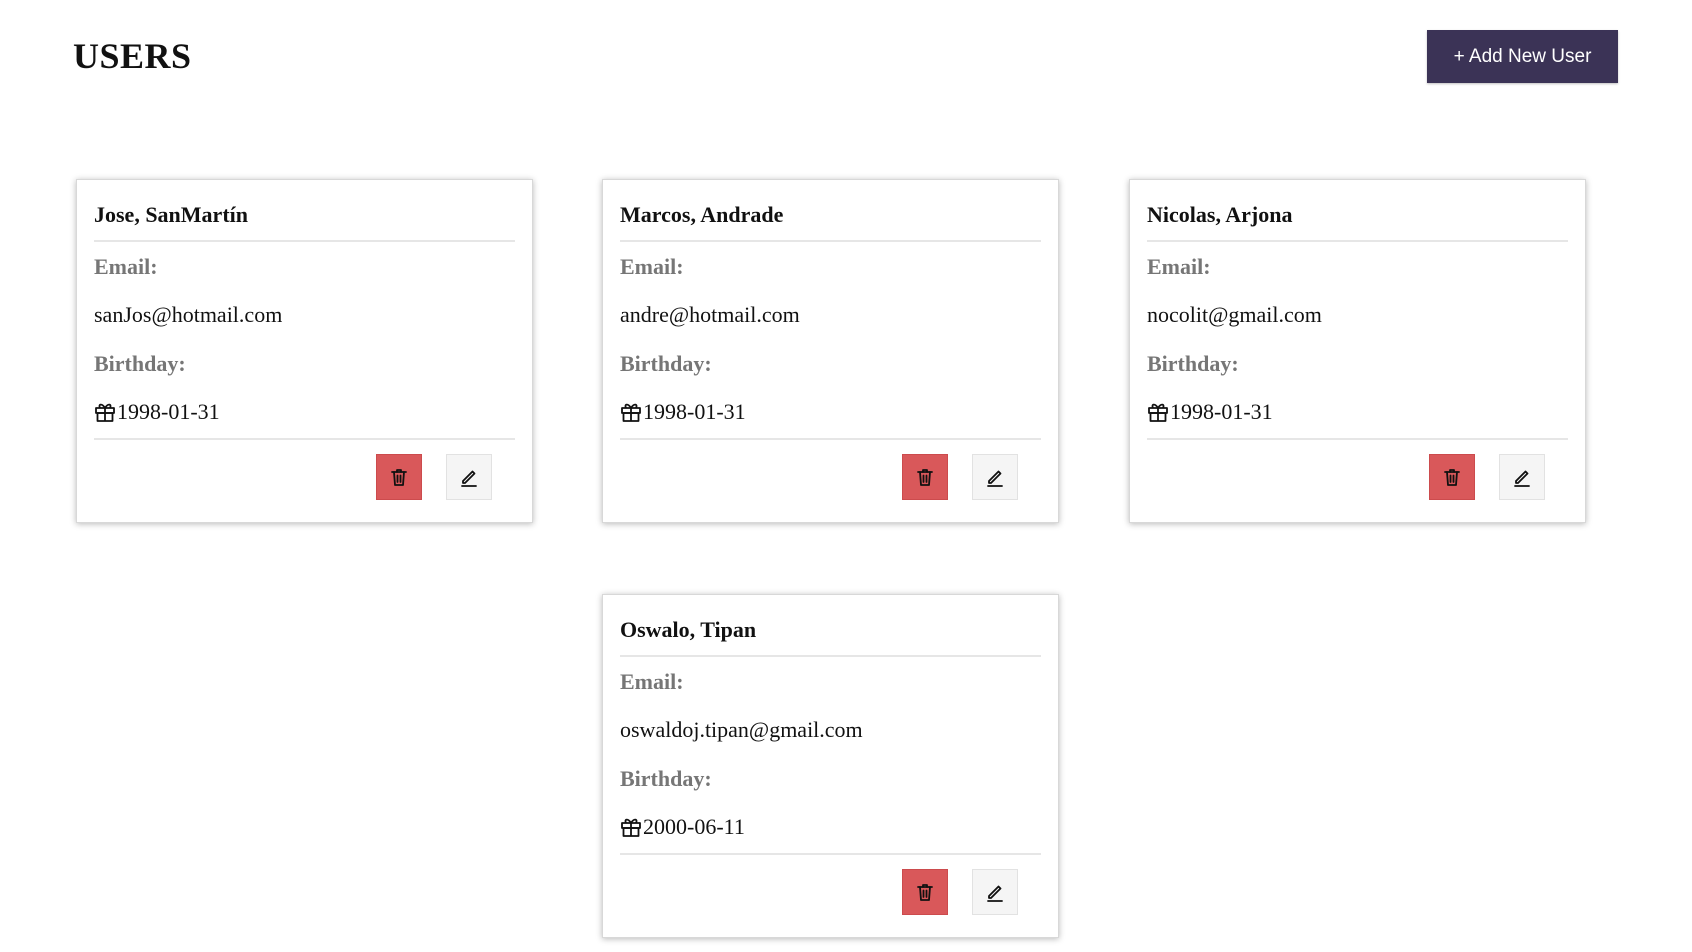 The image size is (1692, 952). What do you see at coordinates (1234, 314) in the screenshot?
I see `email-value: nocolit@gmail.com` at bounding box center [1234, 314].